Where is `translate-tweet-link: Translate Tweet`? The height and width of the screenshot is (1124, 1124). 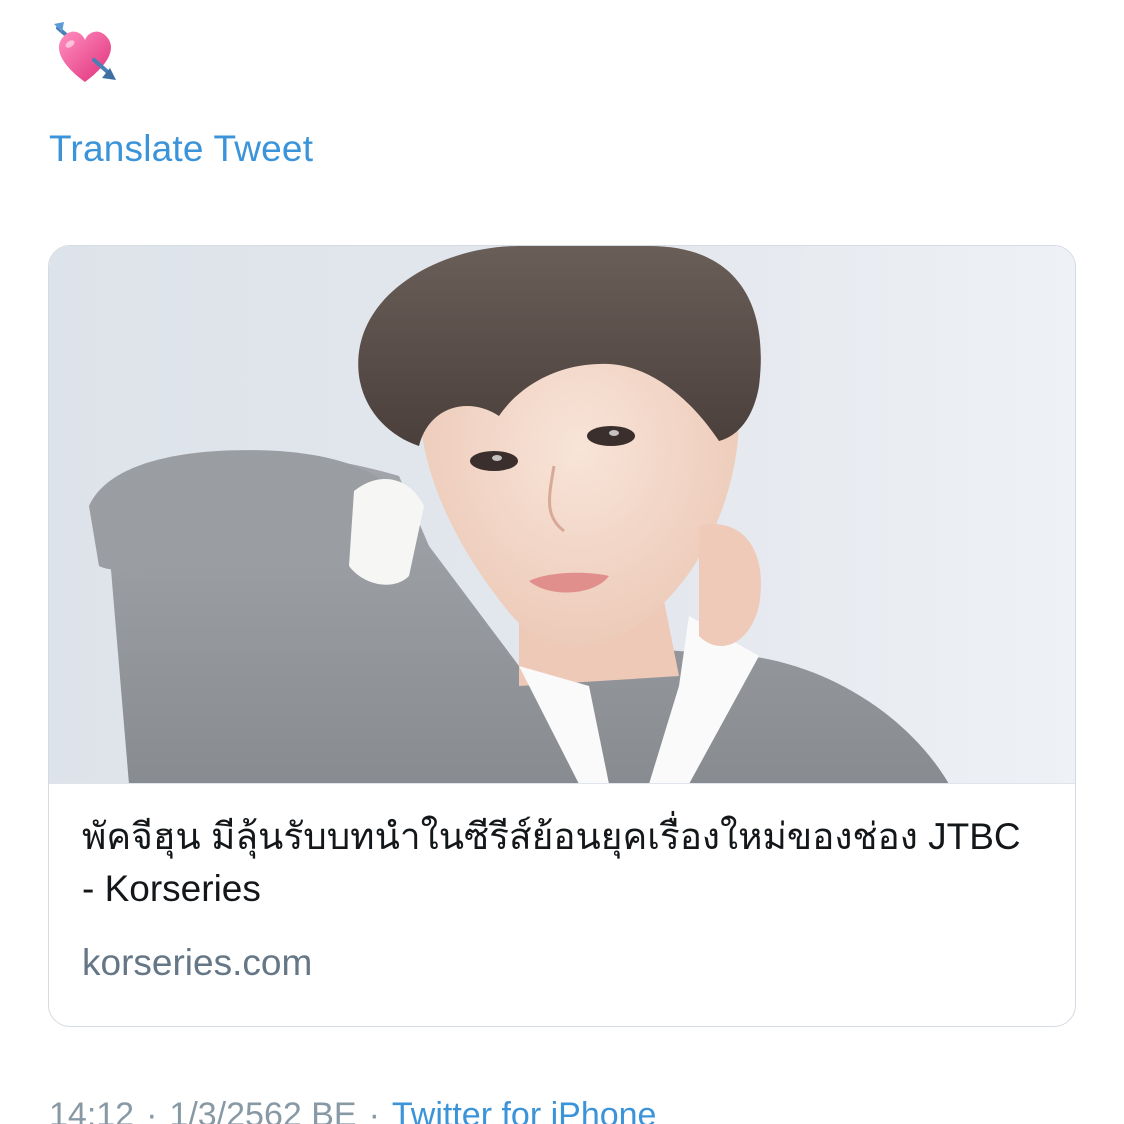
translate-tweet-link: Translate Tweet is located at coordinates (181, 149).